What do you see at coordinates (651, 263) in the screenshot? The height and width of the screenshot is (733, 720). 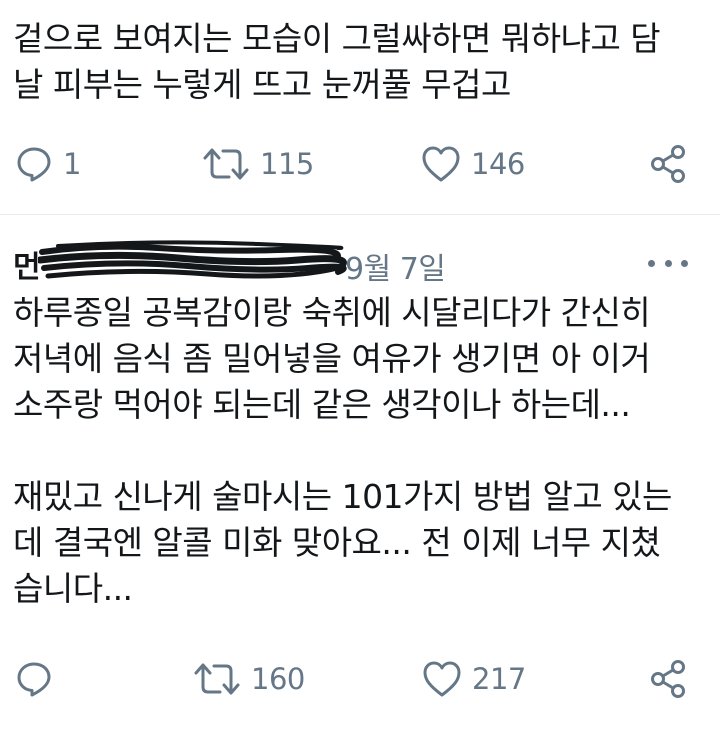 I see `more-icon` at bounding box center [651, 263].